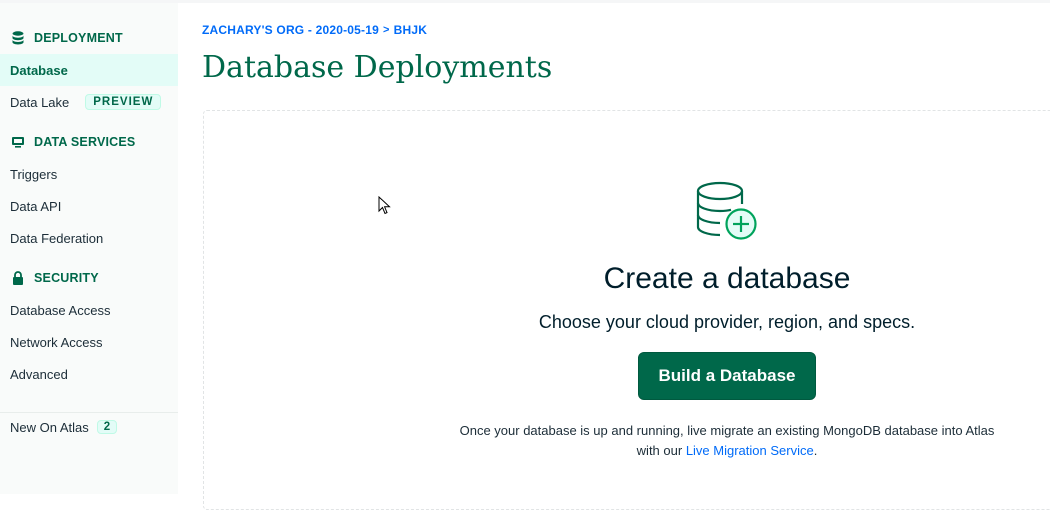 The height and width of the screenshot is (510, 1050). Describe the element at coordinates (89, 206) in the screenshot. I see `sidebar-item-data-api: Data API` at that location.